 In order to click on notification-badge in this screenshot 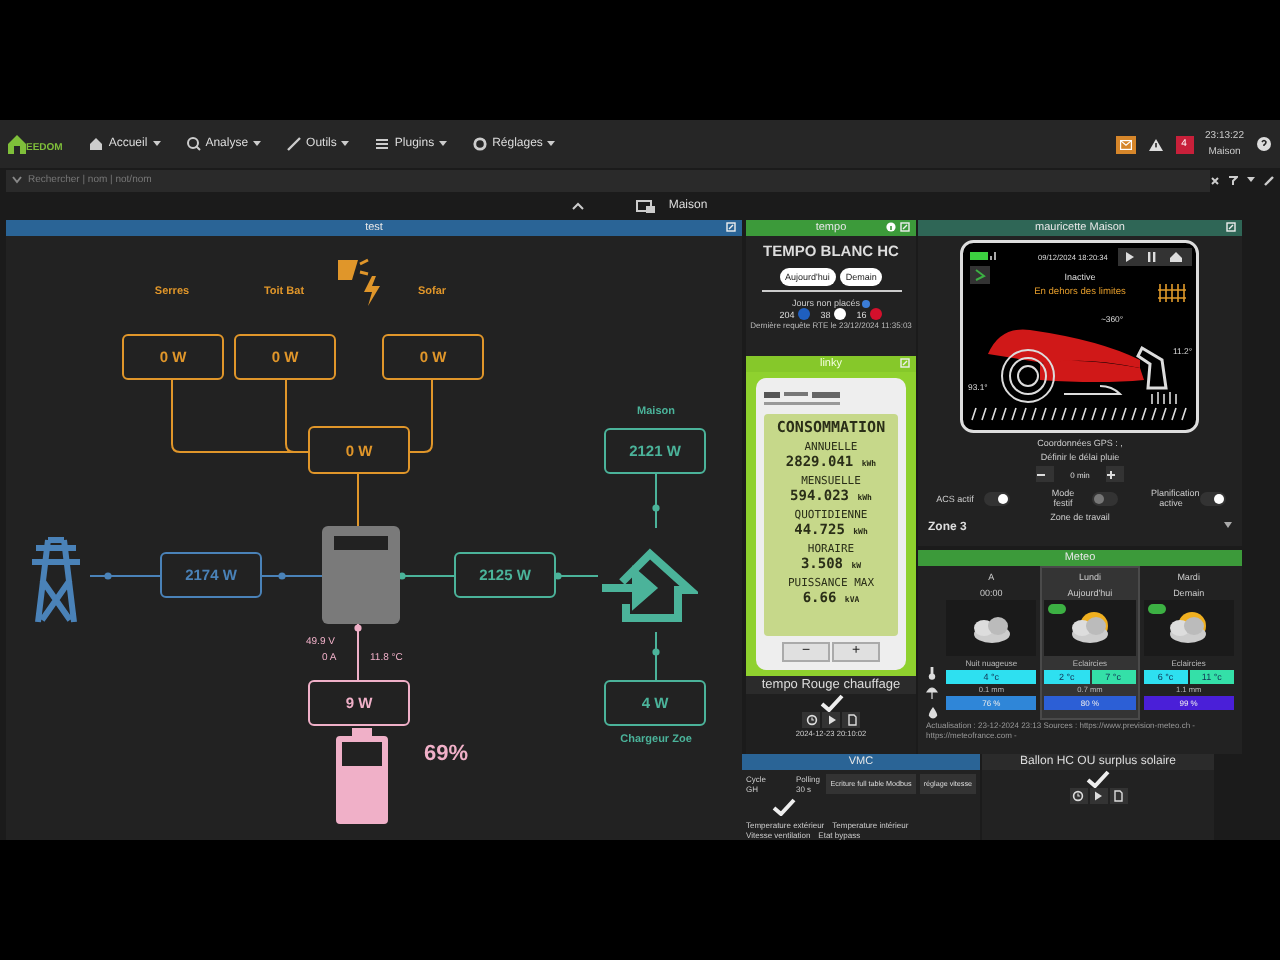, I will do `click(1125, 144)`.